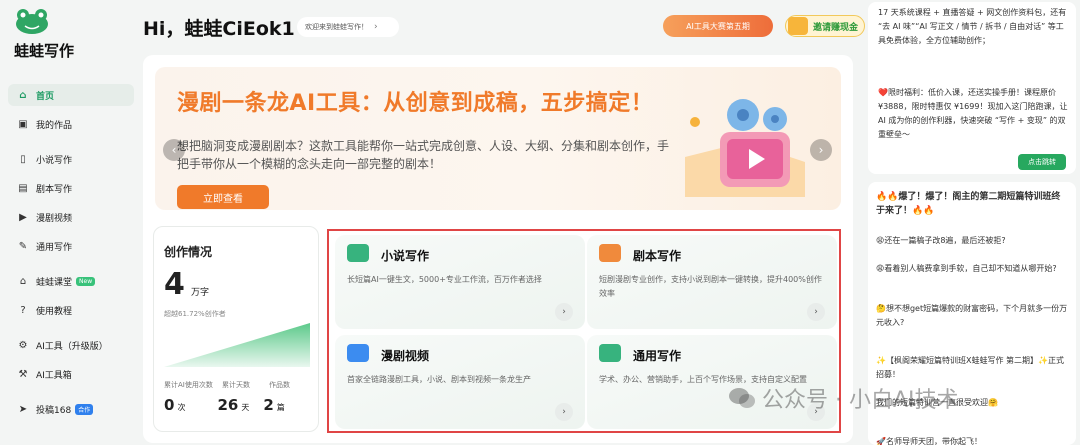 This screenshot has width=1080, height=445. I want to click on sidebar-item-label: 我的作品, so click(54, 125).